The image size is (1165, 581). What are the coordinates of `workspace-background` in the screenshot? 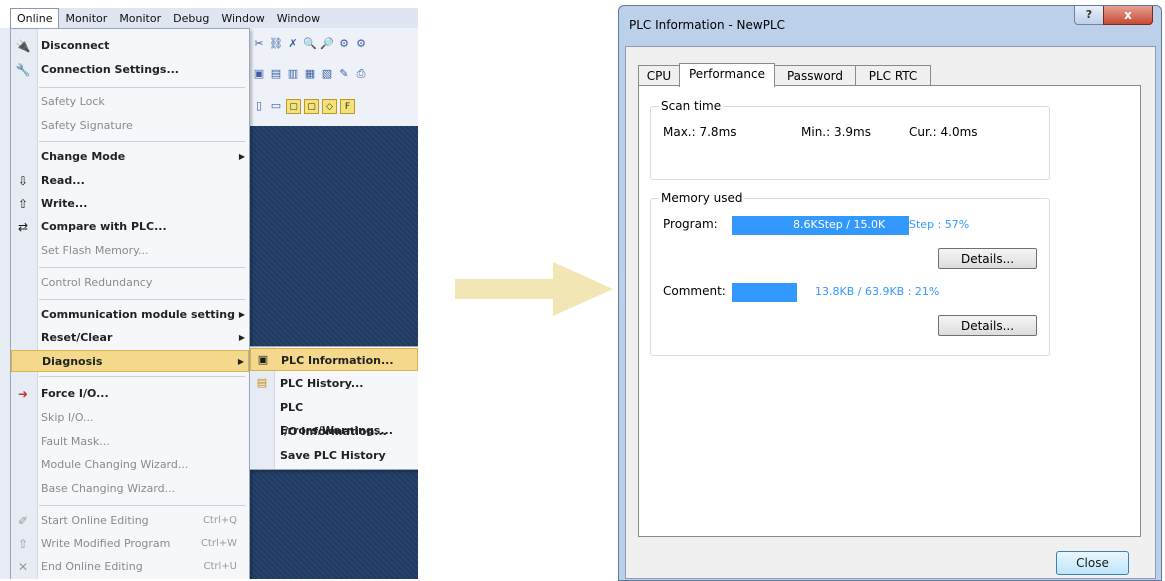 It's located at (333, 523).